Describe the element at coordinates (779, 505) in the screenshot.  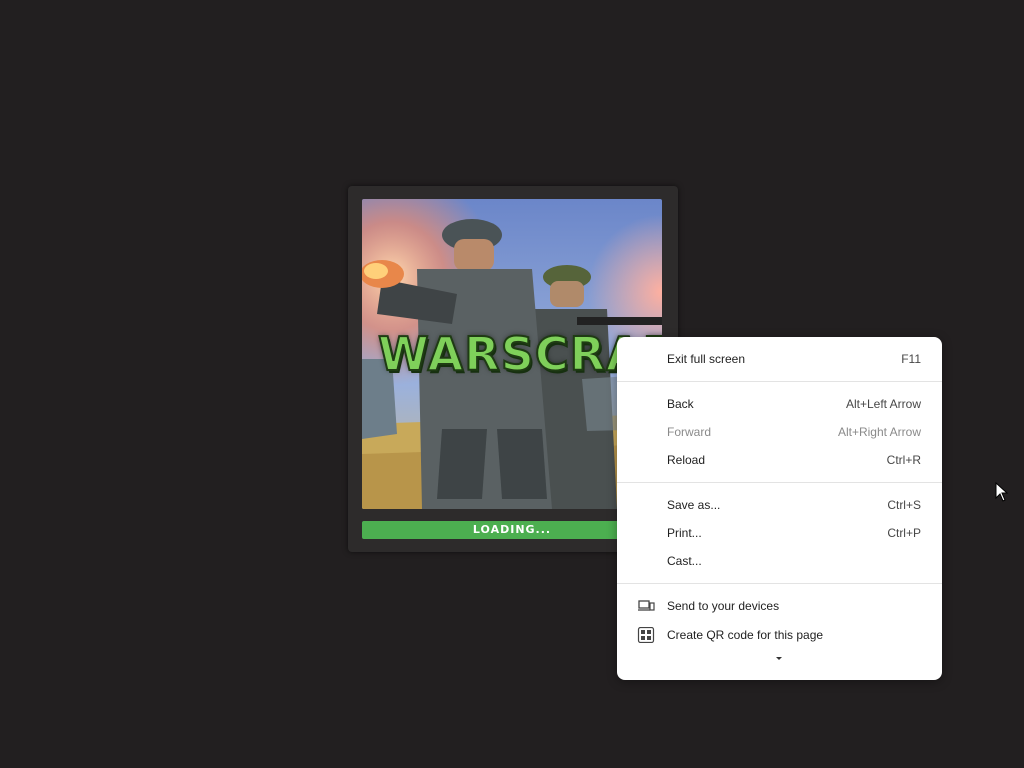
I see `menu-item-save-as: Save as... Ctrl+S` at that location.